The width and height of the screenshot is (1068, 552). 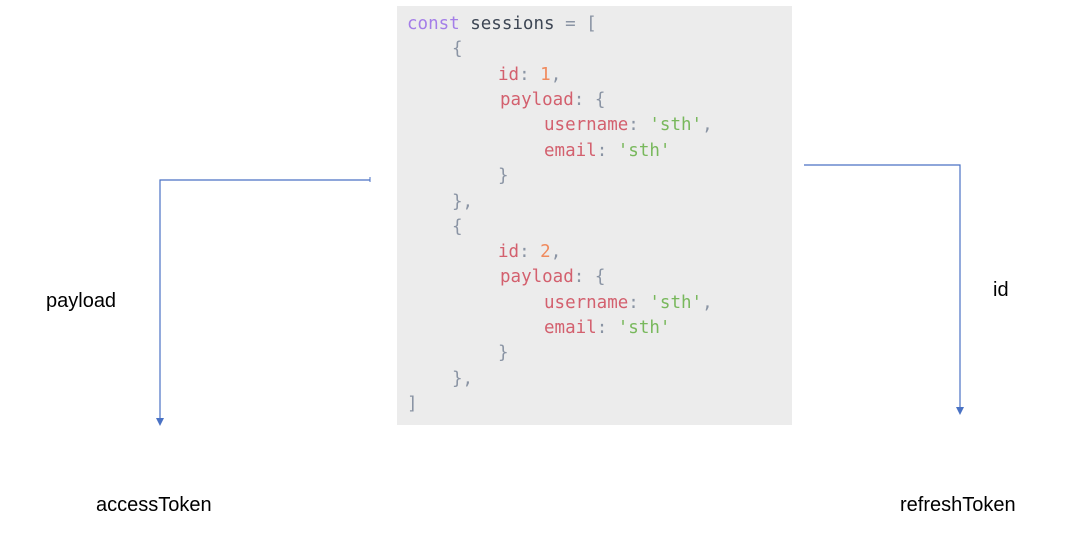 What do you see at coordinates (958, 505) in the screenshot?
I see `refresh-token-label: refreshToken` at bounding box center [958, 505].